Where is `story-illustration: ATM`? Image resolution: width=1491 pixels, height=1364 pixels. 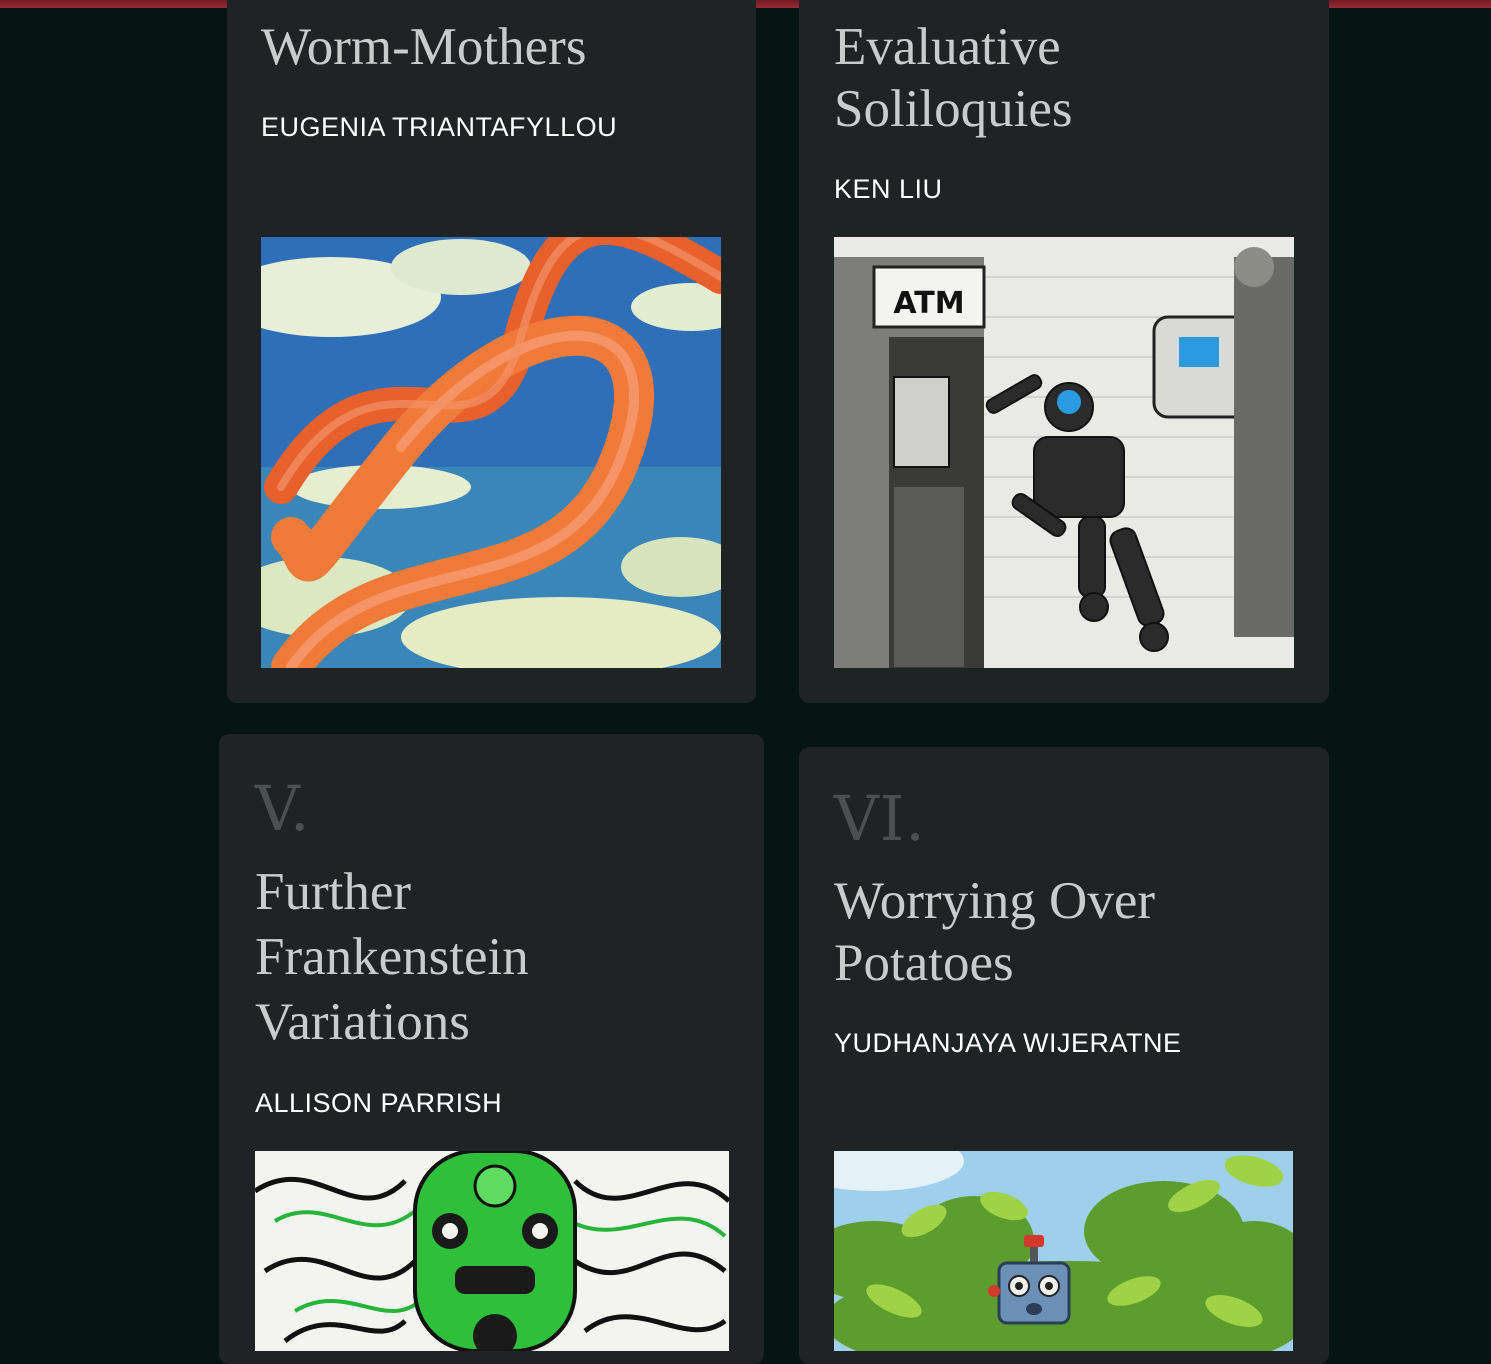 story-illustration: ATM is located at coordinates (1064, 452).